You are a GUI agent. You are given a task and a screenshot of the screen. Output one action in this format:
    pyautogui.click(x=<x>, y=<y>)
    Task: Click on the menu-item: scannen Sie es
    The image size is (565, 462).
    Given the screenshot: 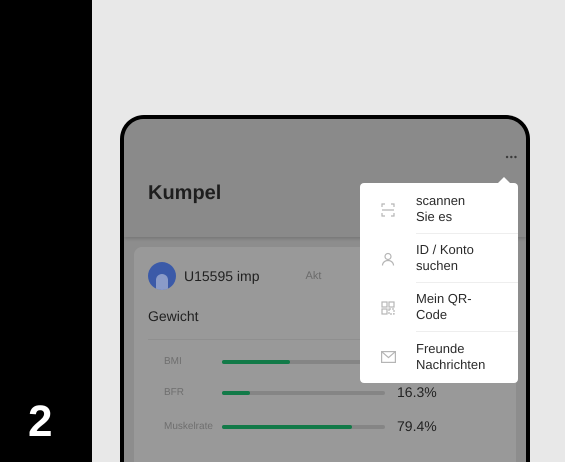 What is the action you would take?
    pyautogui.click(x=439, y=209)
    